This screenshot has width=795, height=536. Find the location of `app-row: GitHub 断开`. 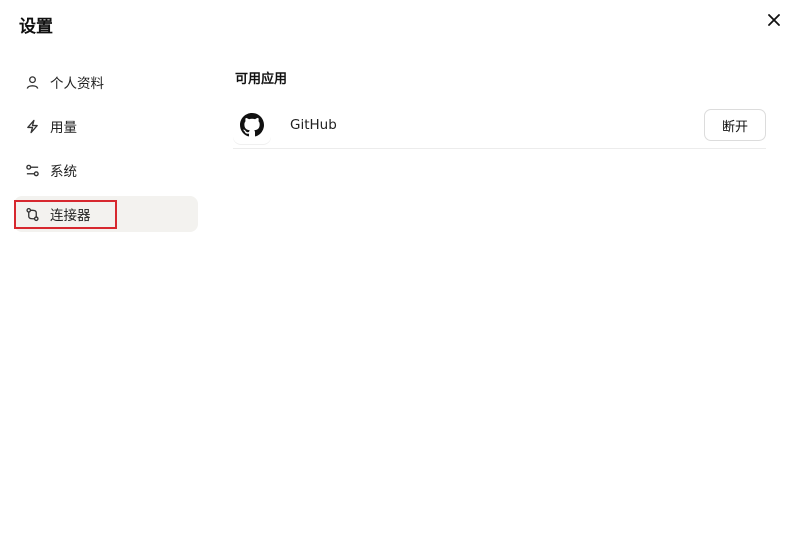

app-row: GitHub 断开 is located at coordinates (499, 127).